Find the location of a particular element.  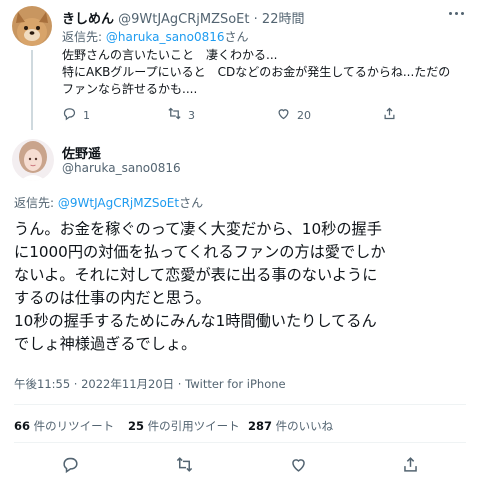

main-text-line: するのは仕事の内だと思う。 is located at coordinates (112, 298).